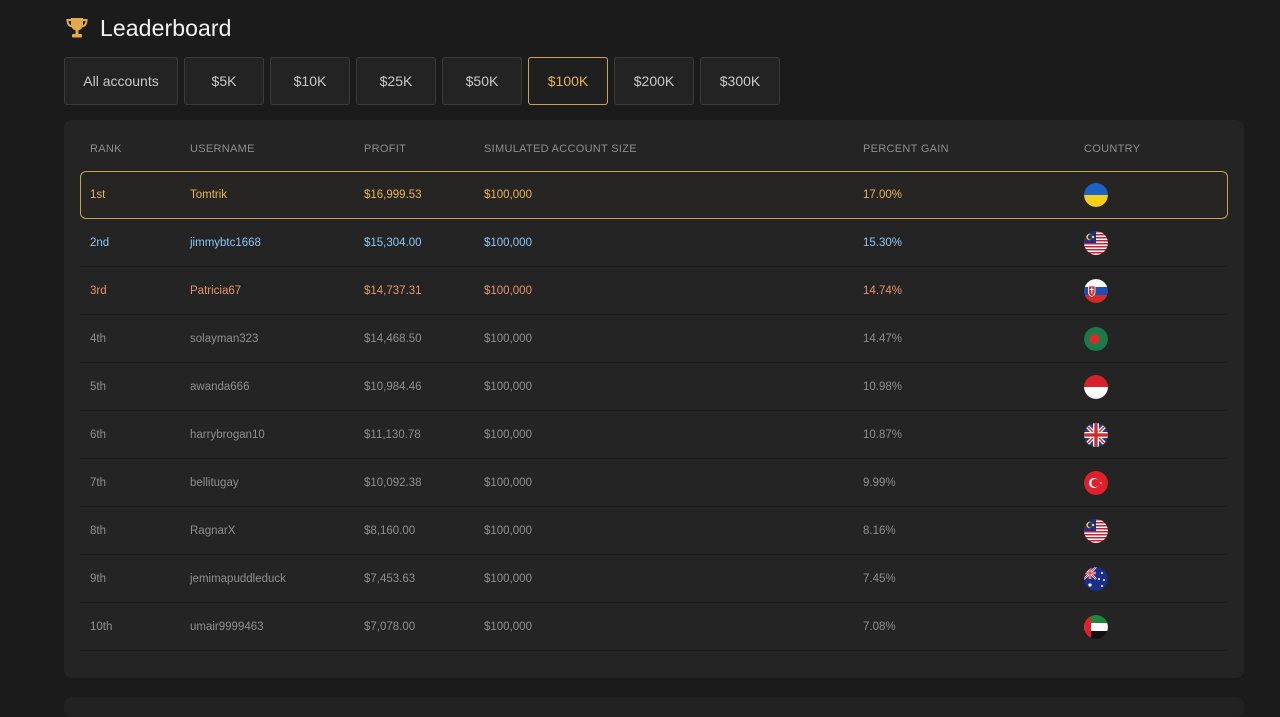 The width and height of the screenshot is (1280, 717). Describe the element at coordinates (654, 291) in the screenshot. I see `table-row: 3rd Patricia67 $14,737.31 $100,000 14.74%` at that location.